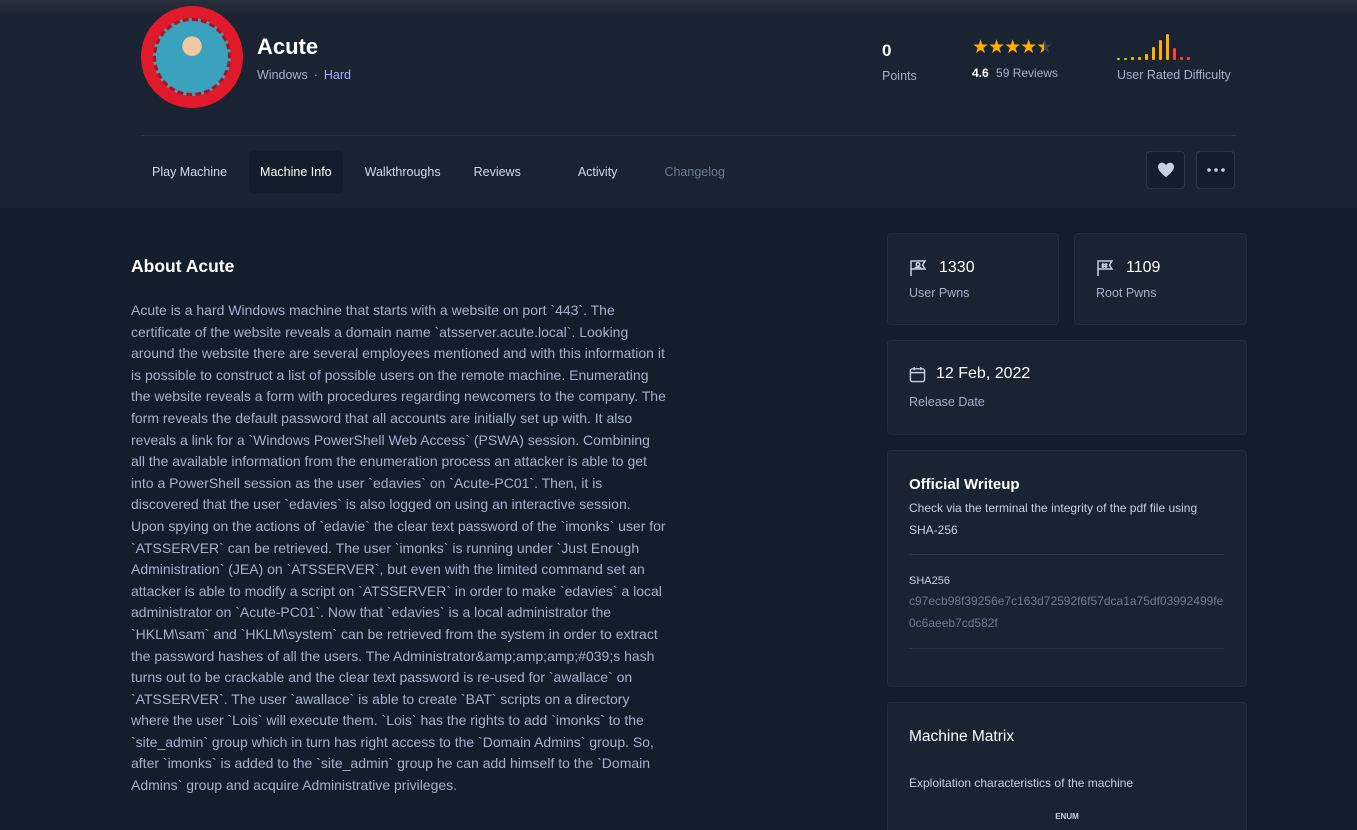  What do you see at coordinates (296, 172) in the screenshot?
I see `tab-machine-info: Machine Info` at bounding box center [296, 172].